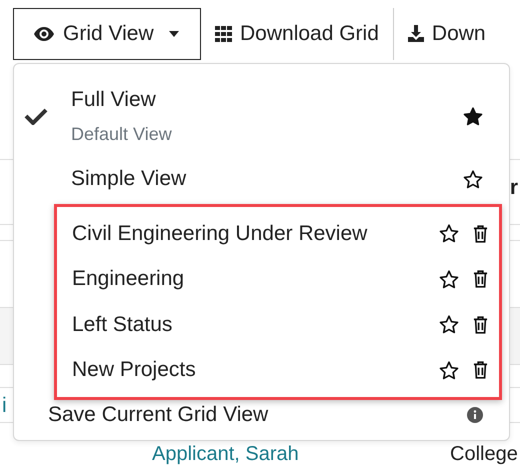 The width and height of the screenshot is (520, 466). I want to click on grid-icon, so click(223, 34).